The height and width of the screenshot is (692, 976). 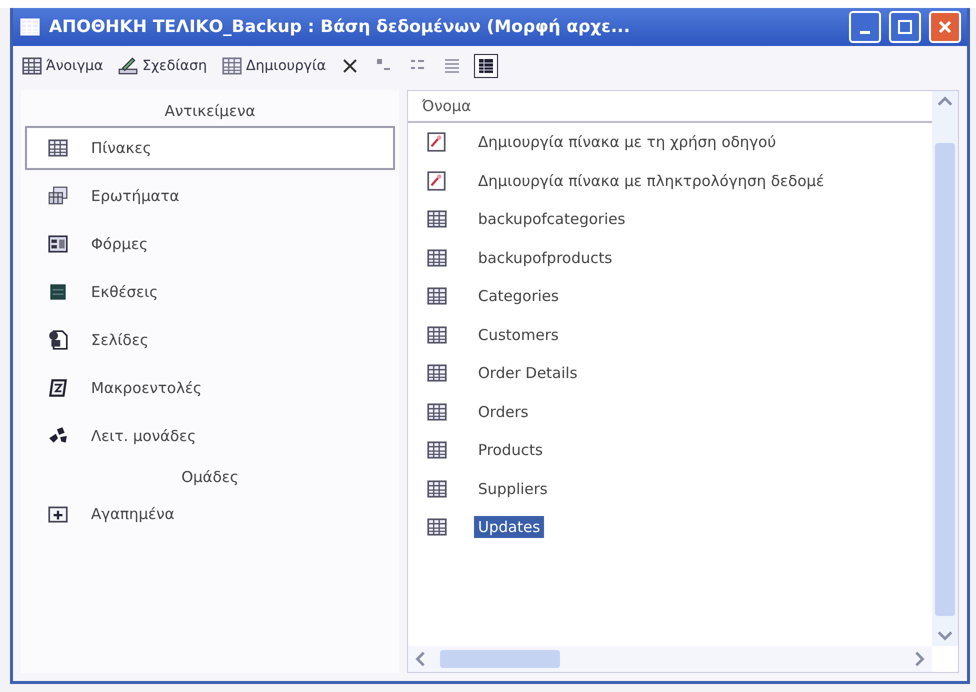 What do you see at coordinates (510, 450) in the screenshot?
I see `list-item: Products` at bounding box center [510, 450].